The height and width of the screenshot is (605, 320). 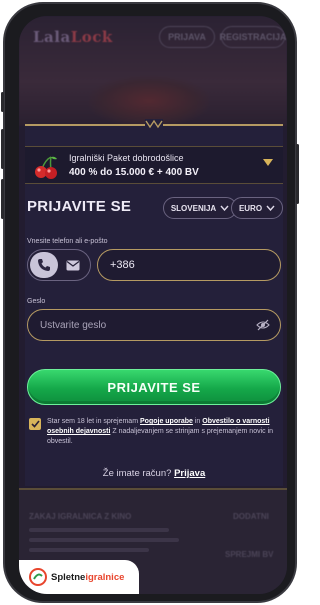 I want to click on mail-icon, so click(x=73, y=265).